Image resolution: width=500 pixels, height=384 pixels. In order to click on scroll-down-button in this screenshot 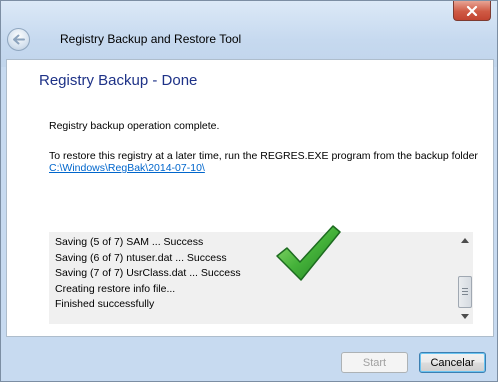, I will do `click(465, 316)`.